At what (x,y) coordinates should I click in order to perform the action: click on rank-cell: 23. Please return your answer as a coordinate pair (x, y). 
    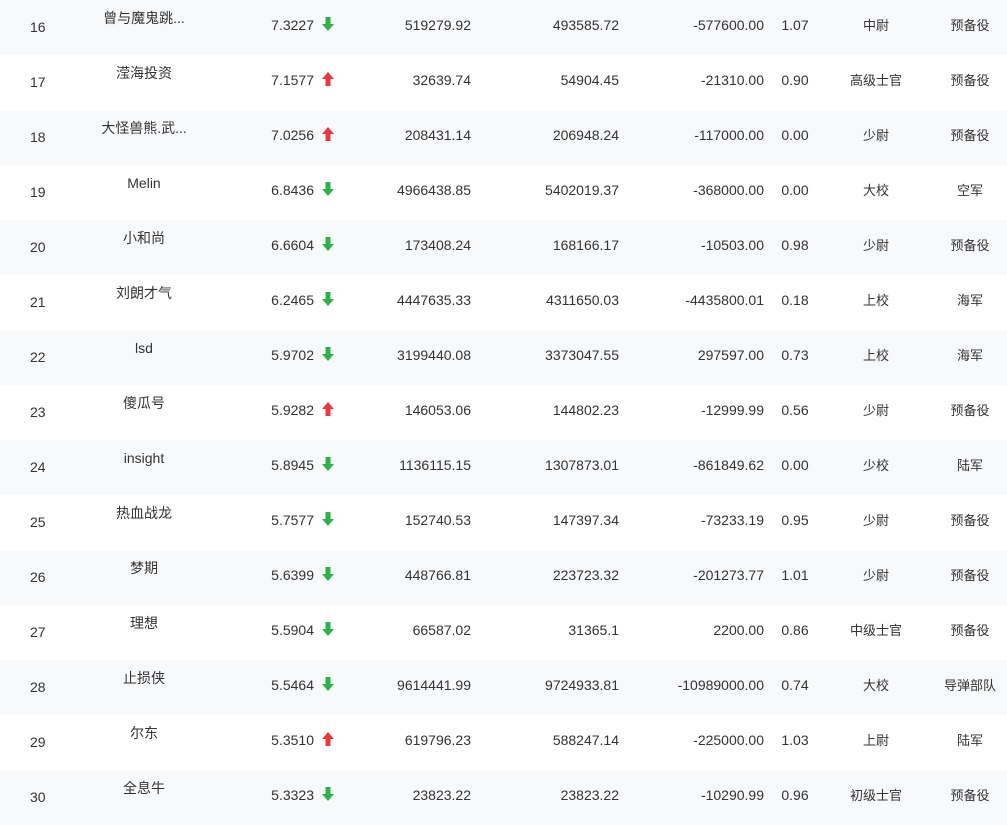
    Looking at the image, I should click on (38, 412).